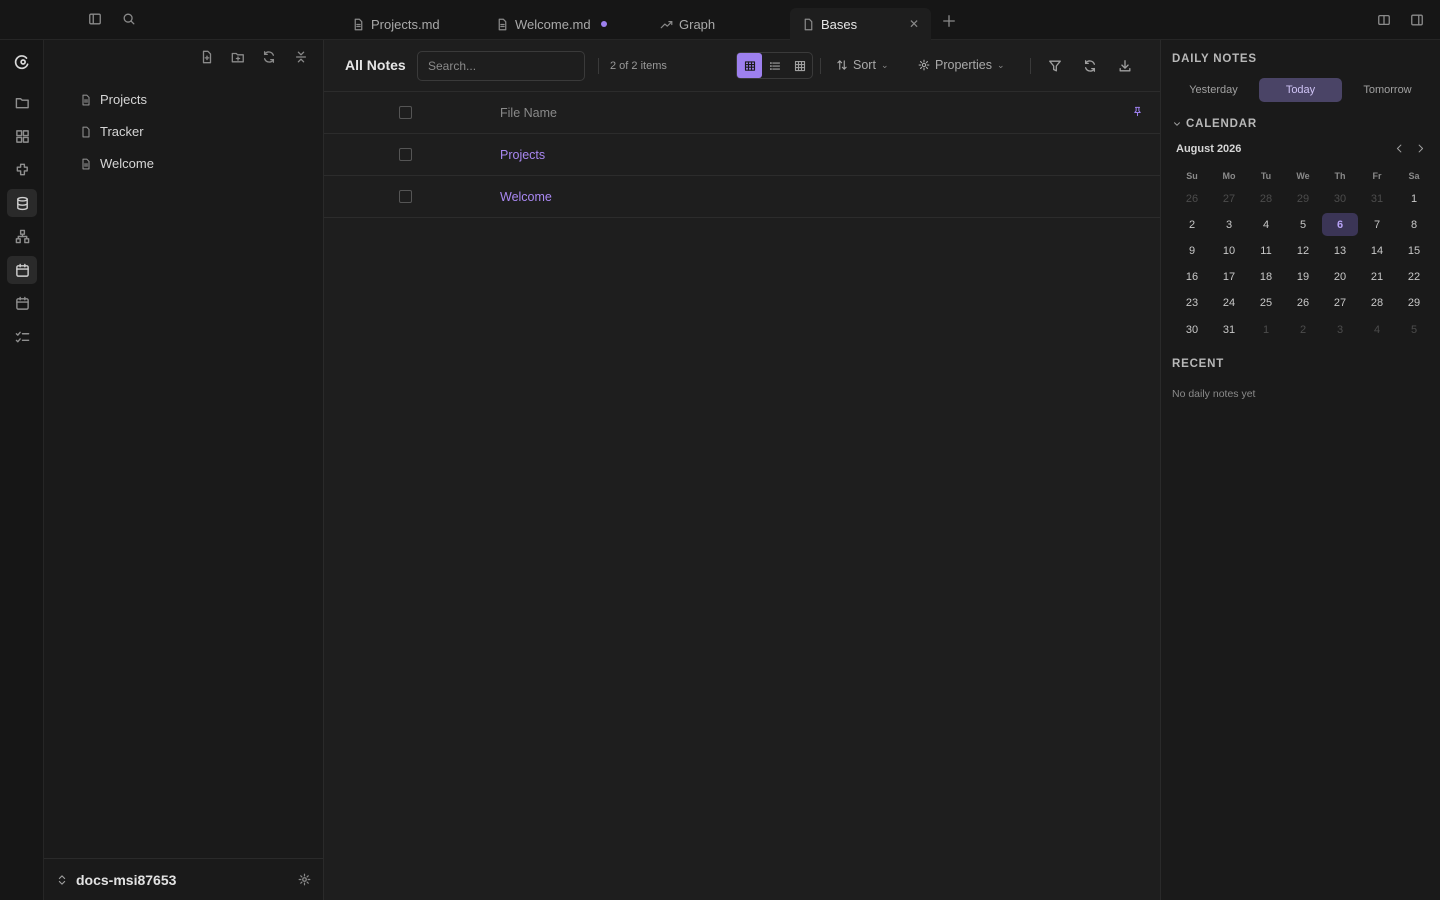 The image size is (1440, 900). I want to click on view-title: All Notes, so click(375, 65).